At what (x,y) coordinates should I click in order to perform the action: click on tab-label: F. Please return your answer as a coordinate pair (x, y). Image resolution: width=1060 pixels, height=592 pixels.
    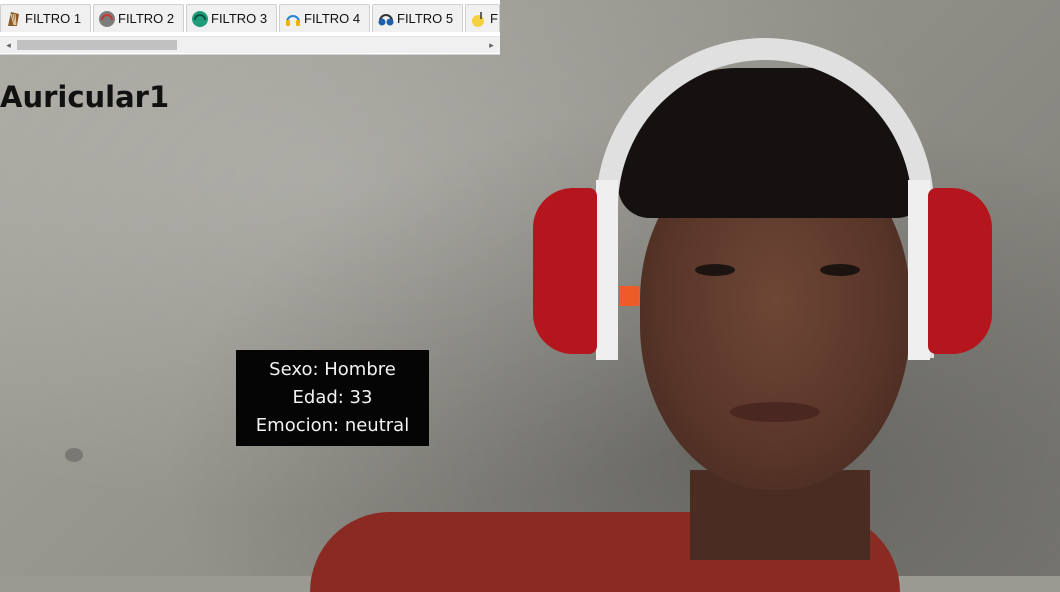
    Looking at the image, I should click on (494, 18).